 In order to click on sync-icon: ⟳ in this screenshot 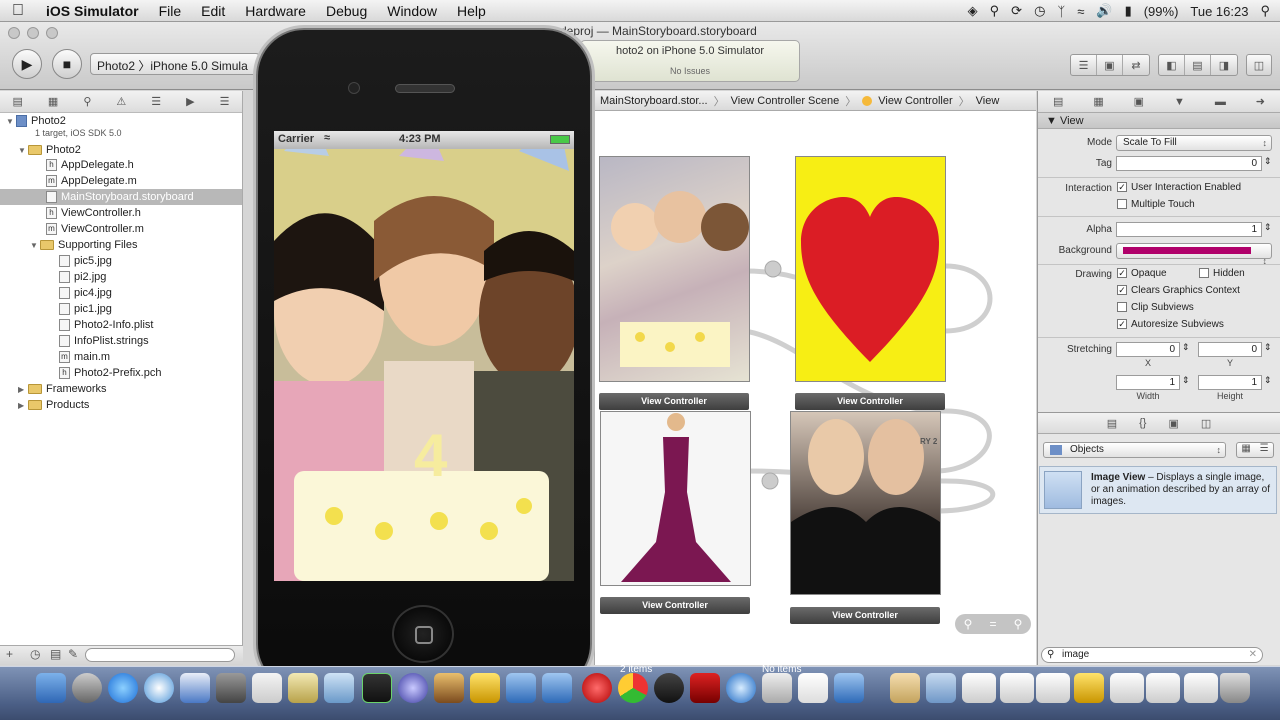, I will do `click(1016, 11)`.